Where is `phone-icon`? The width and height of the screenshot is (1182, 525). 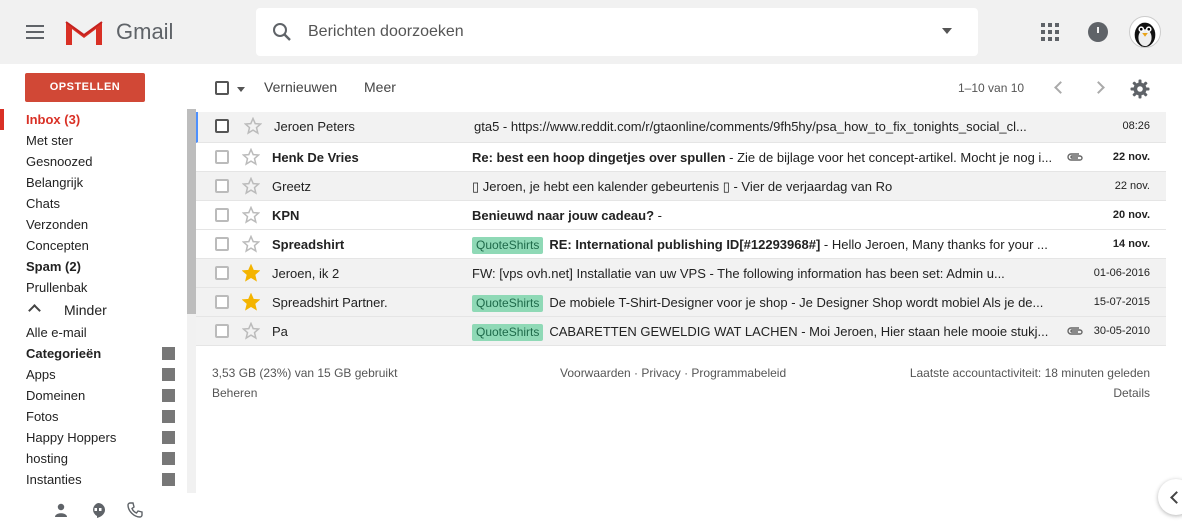
phone-icon is located at coordinates (135, 510).